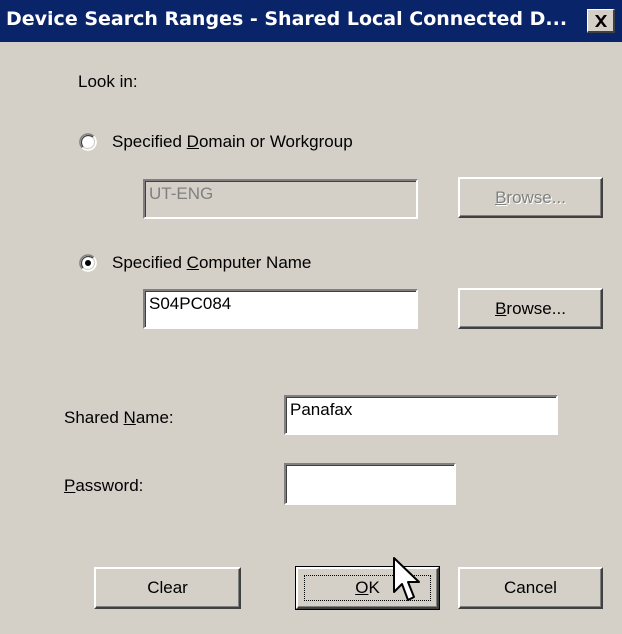 Image resolution: width=622 pixels, height=634 pixels. Describe the element at coordinates (501, 197) in the screenshot. I see `domain-browse-key: B` at that location.